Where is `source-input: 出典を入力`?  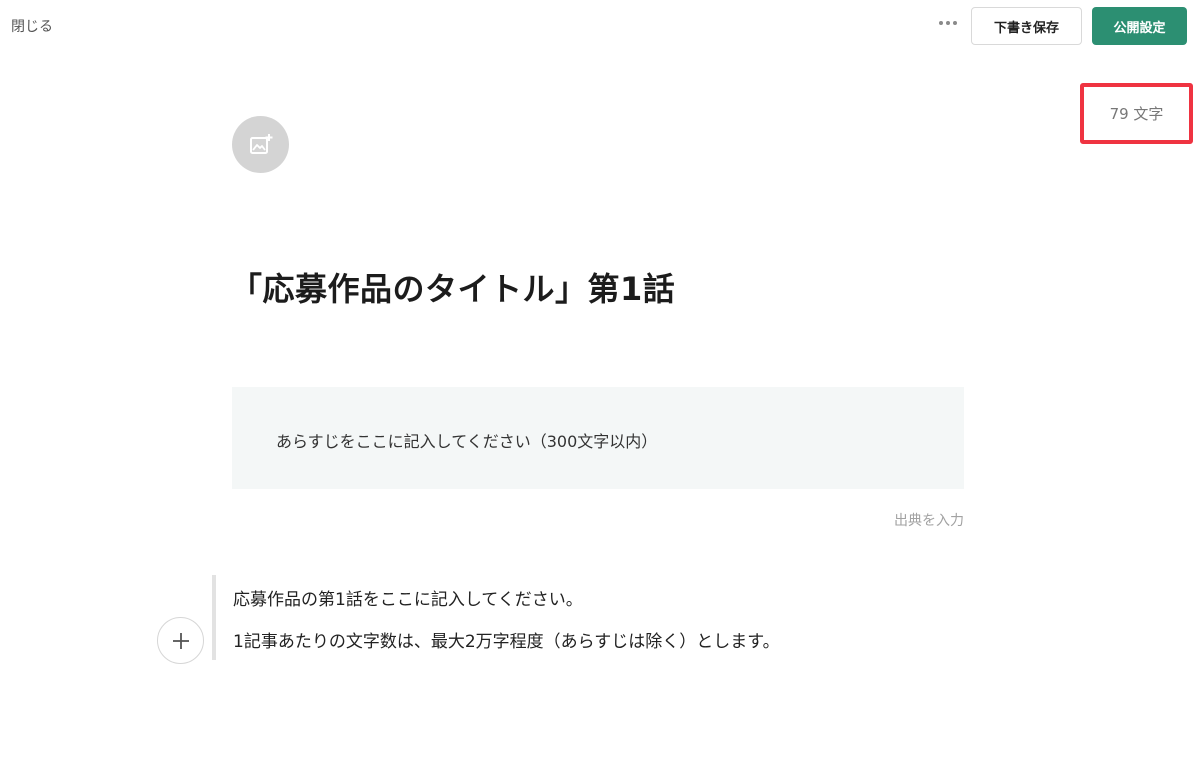 source-input: 出典を入力 is located at coordinates (929, 520).